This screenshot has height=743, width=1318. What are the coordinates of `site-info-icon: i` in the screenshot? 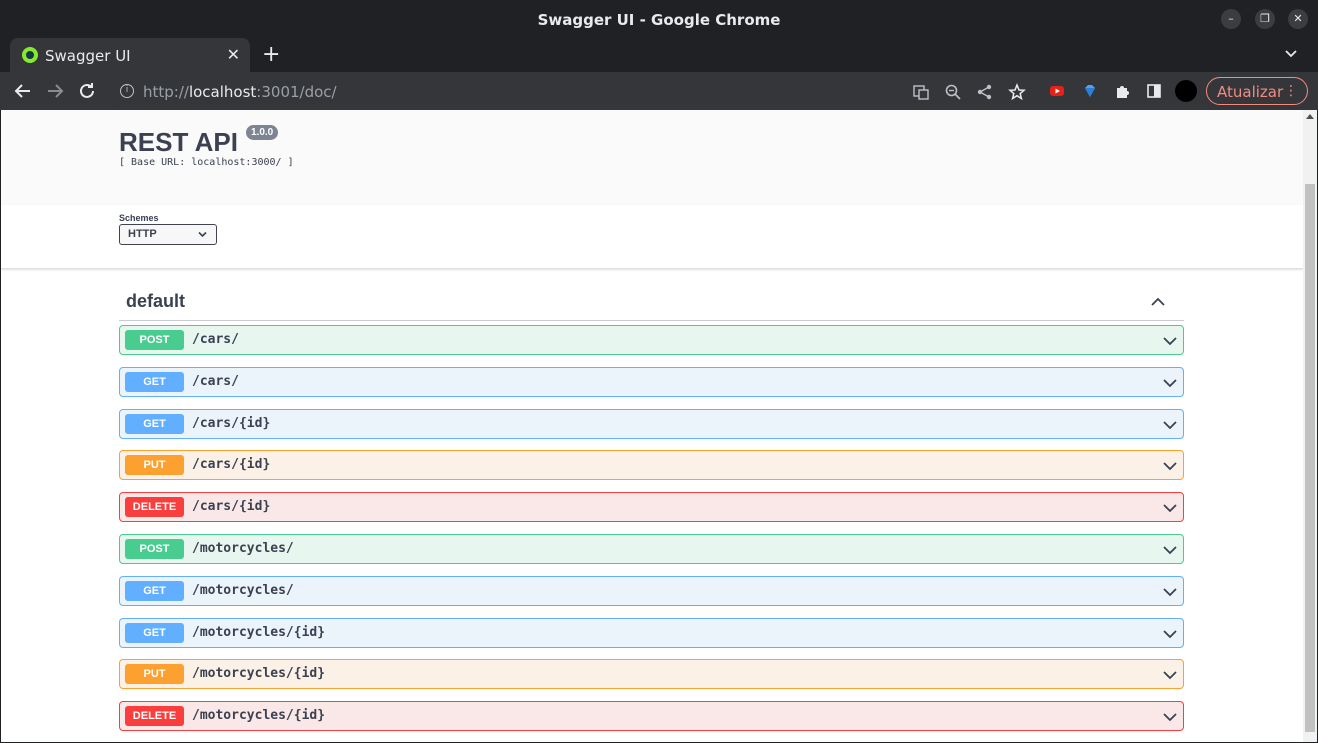 It's located at (127, 91).